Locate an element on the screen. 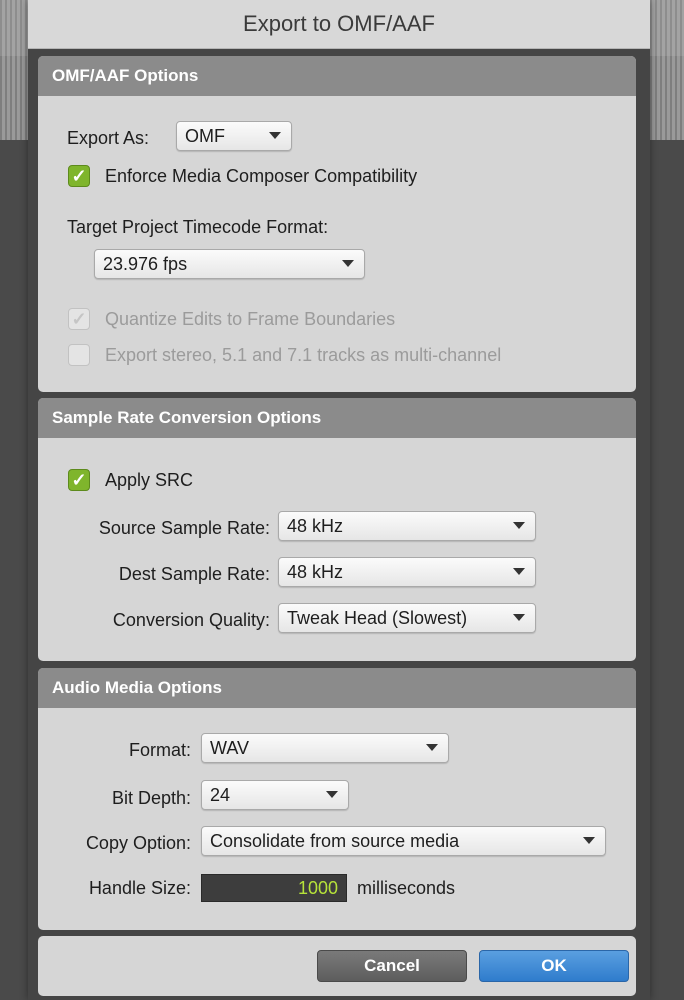 The image size is (684, 1000). format-label: Format: is located at coordinates (159, 750).